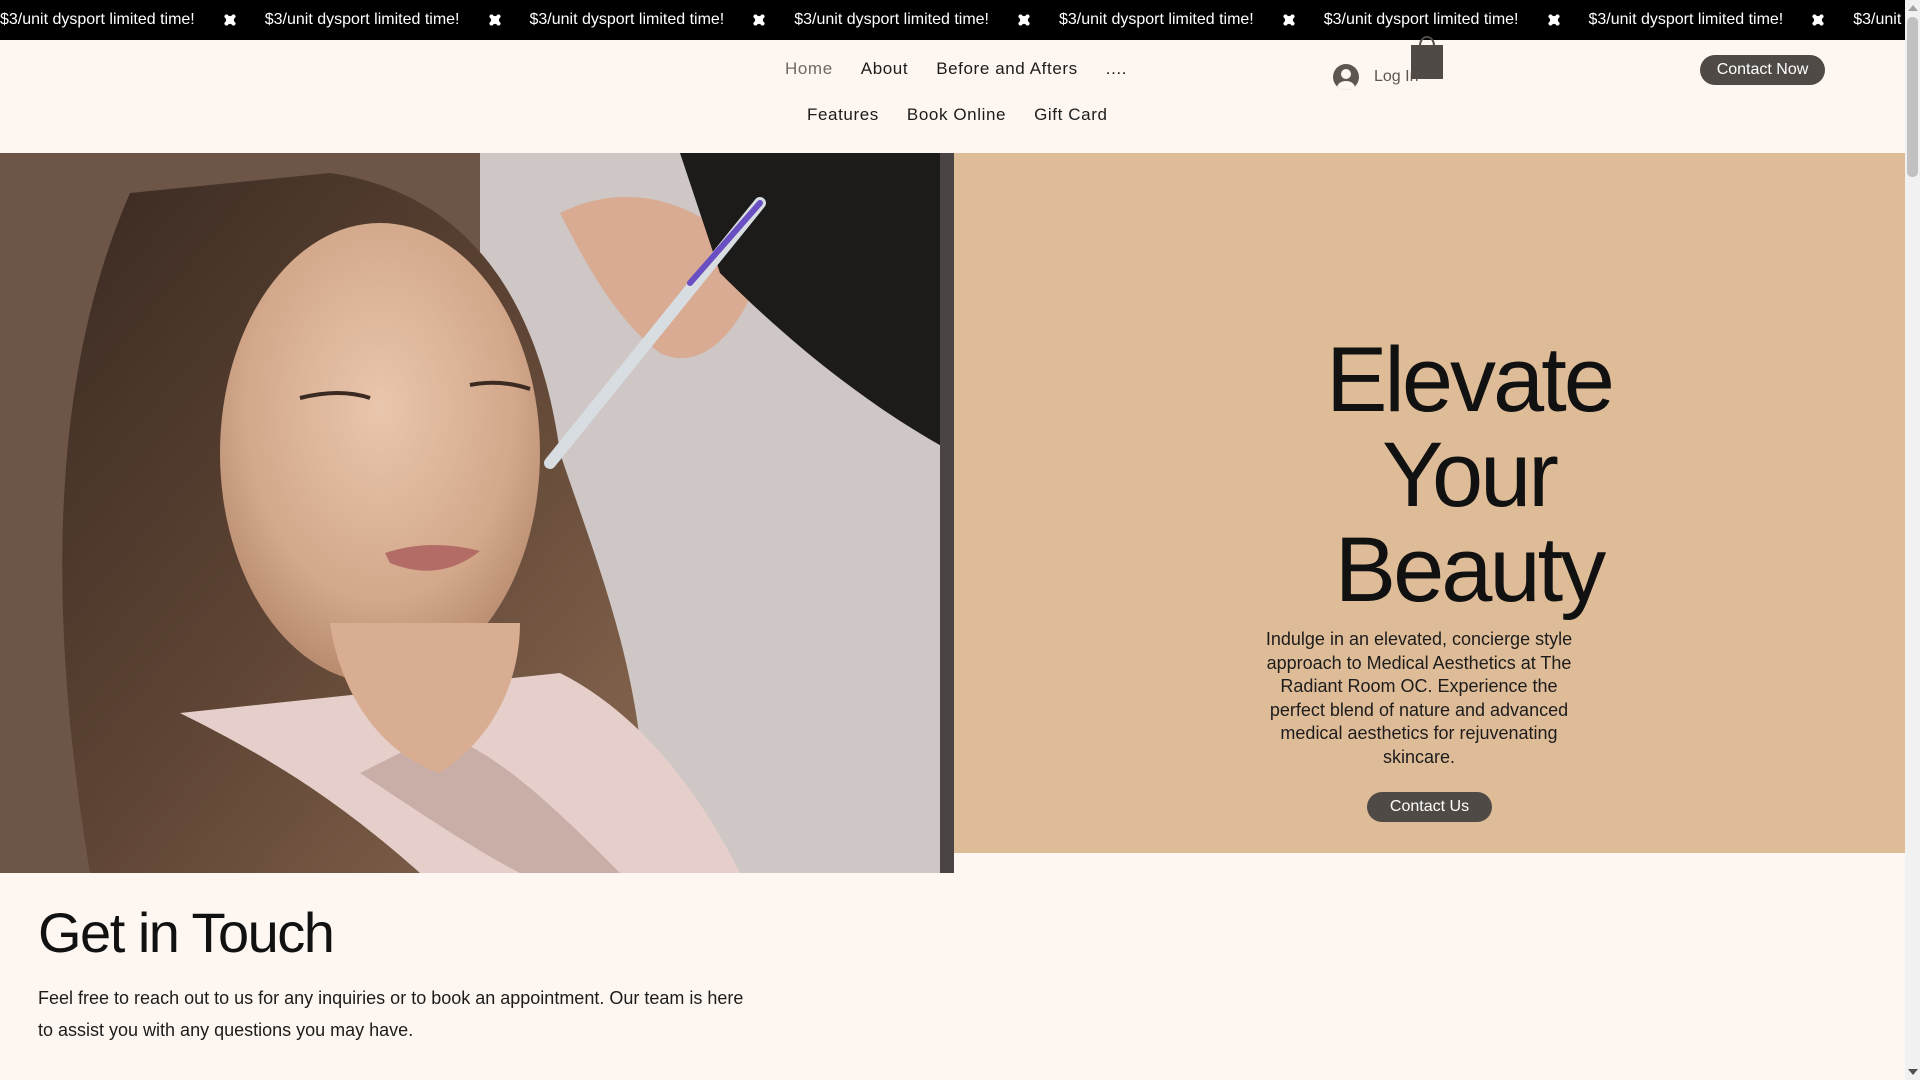  What do you see at coordinates (1375, 77) in the screenshot?
I see `login-button: Log In` at bounding box center [1375, 77].